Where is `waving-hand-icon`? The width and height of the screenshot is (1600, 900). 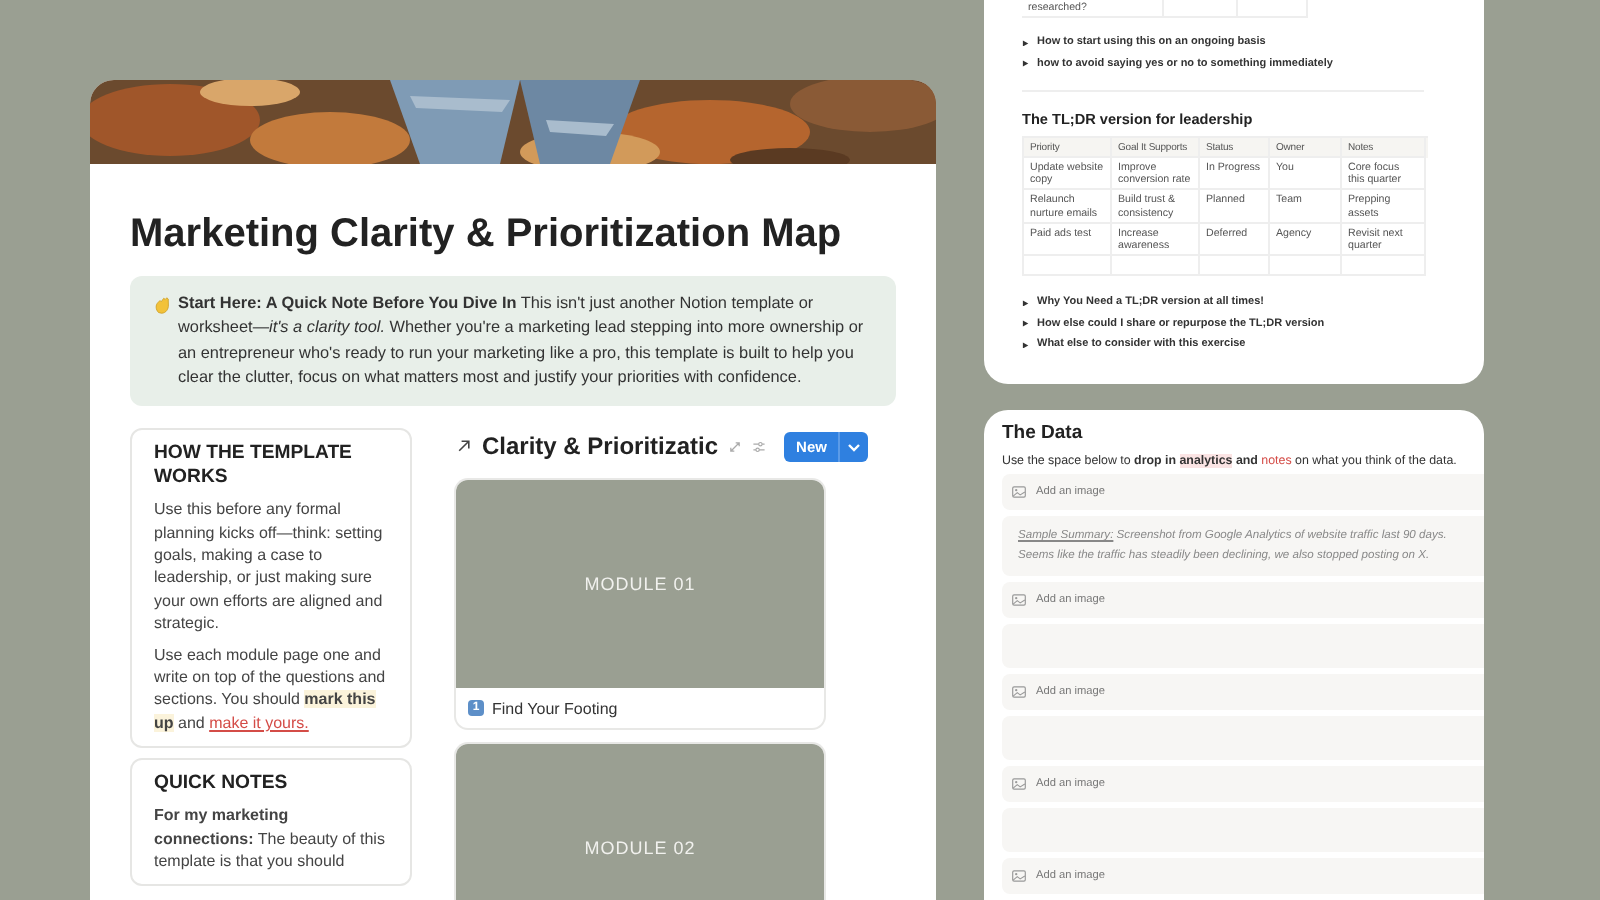
waving-hand-icon is located at coordinates (163, 305).